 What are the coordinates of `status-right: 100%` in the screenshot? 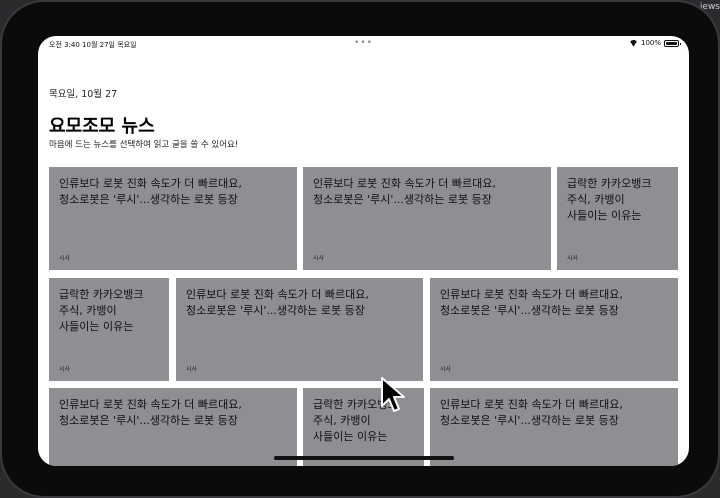 It's located at (655, 43).